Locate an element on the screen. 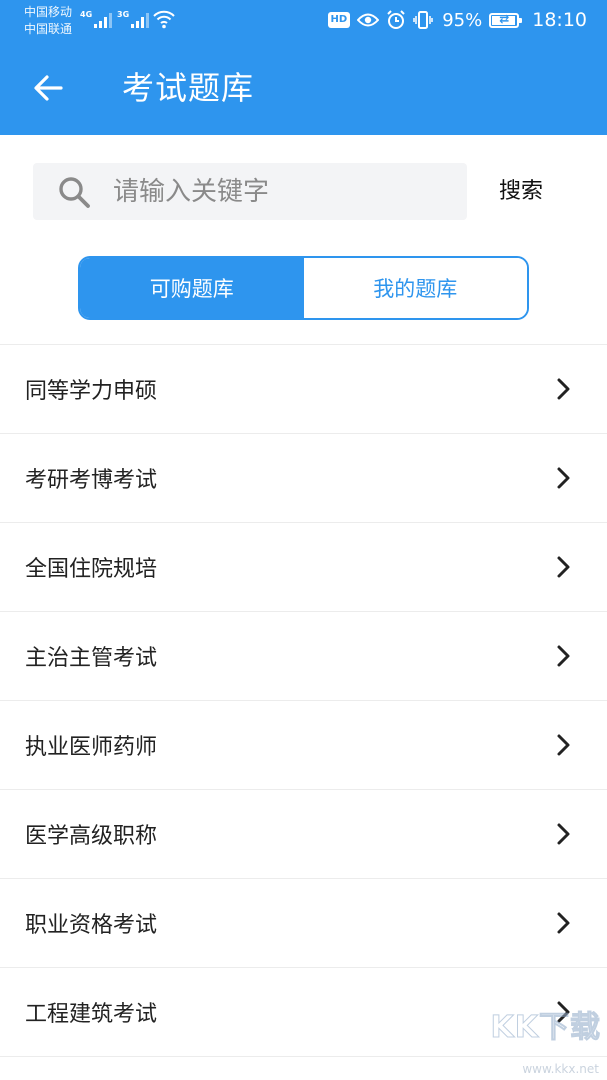 Image resolution: width=607 pixels, height=1080 pixels. watermark-url: www.kkx.net is located at coordinates (560, 1069).